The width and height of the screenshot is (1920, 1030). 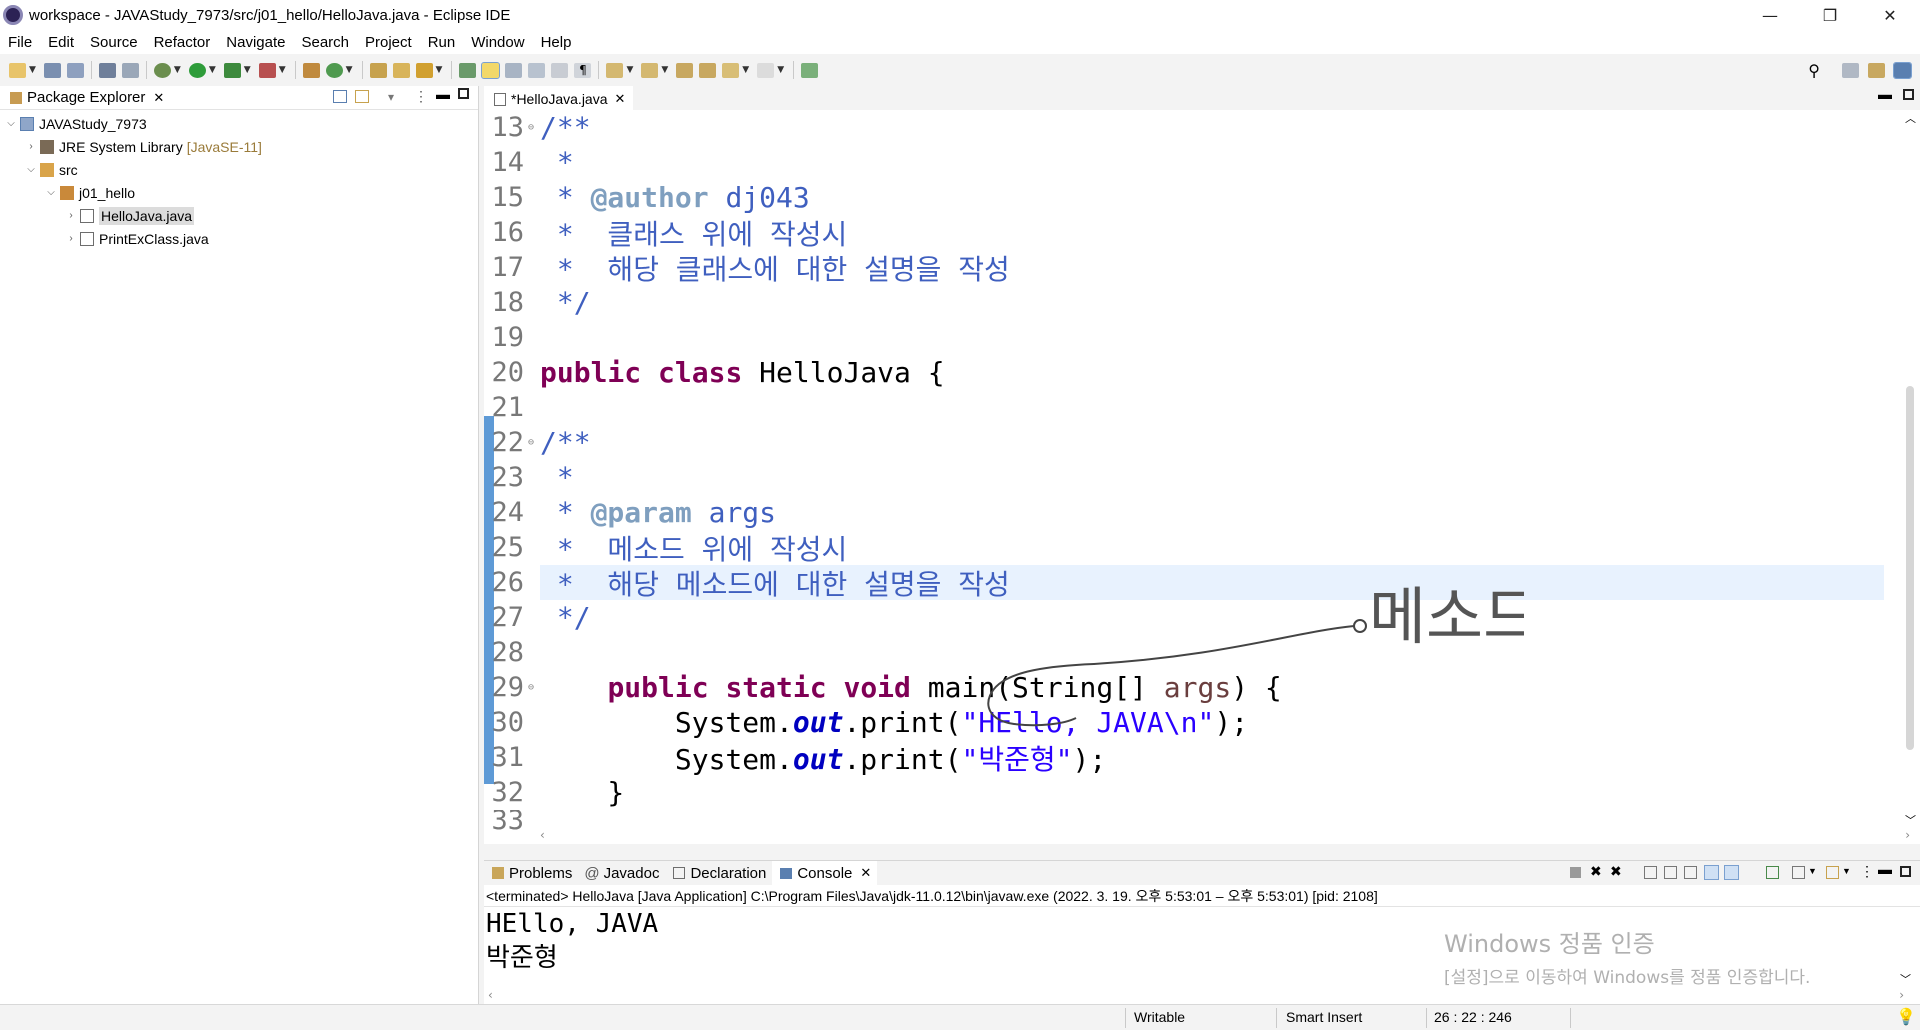 What do you see at coordinates (197, 70) in the screenshot?
I see `run-icon` at bounding box center [197, 70].